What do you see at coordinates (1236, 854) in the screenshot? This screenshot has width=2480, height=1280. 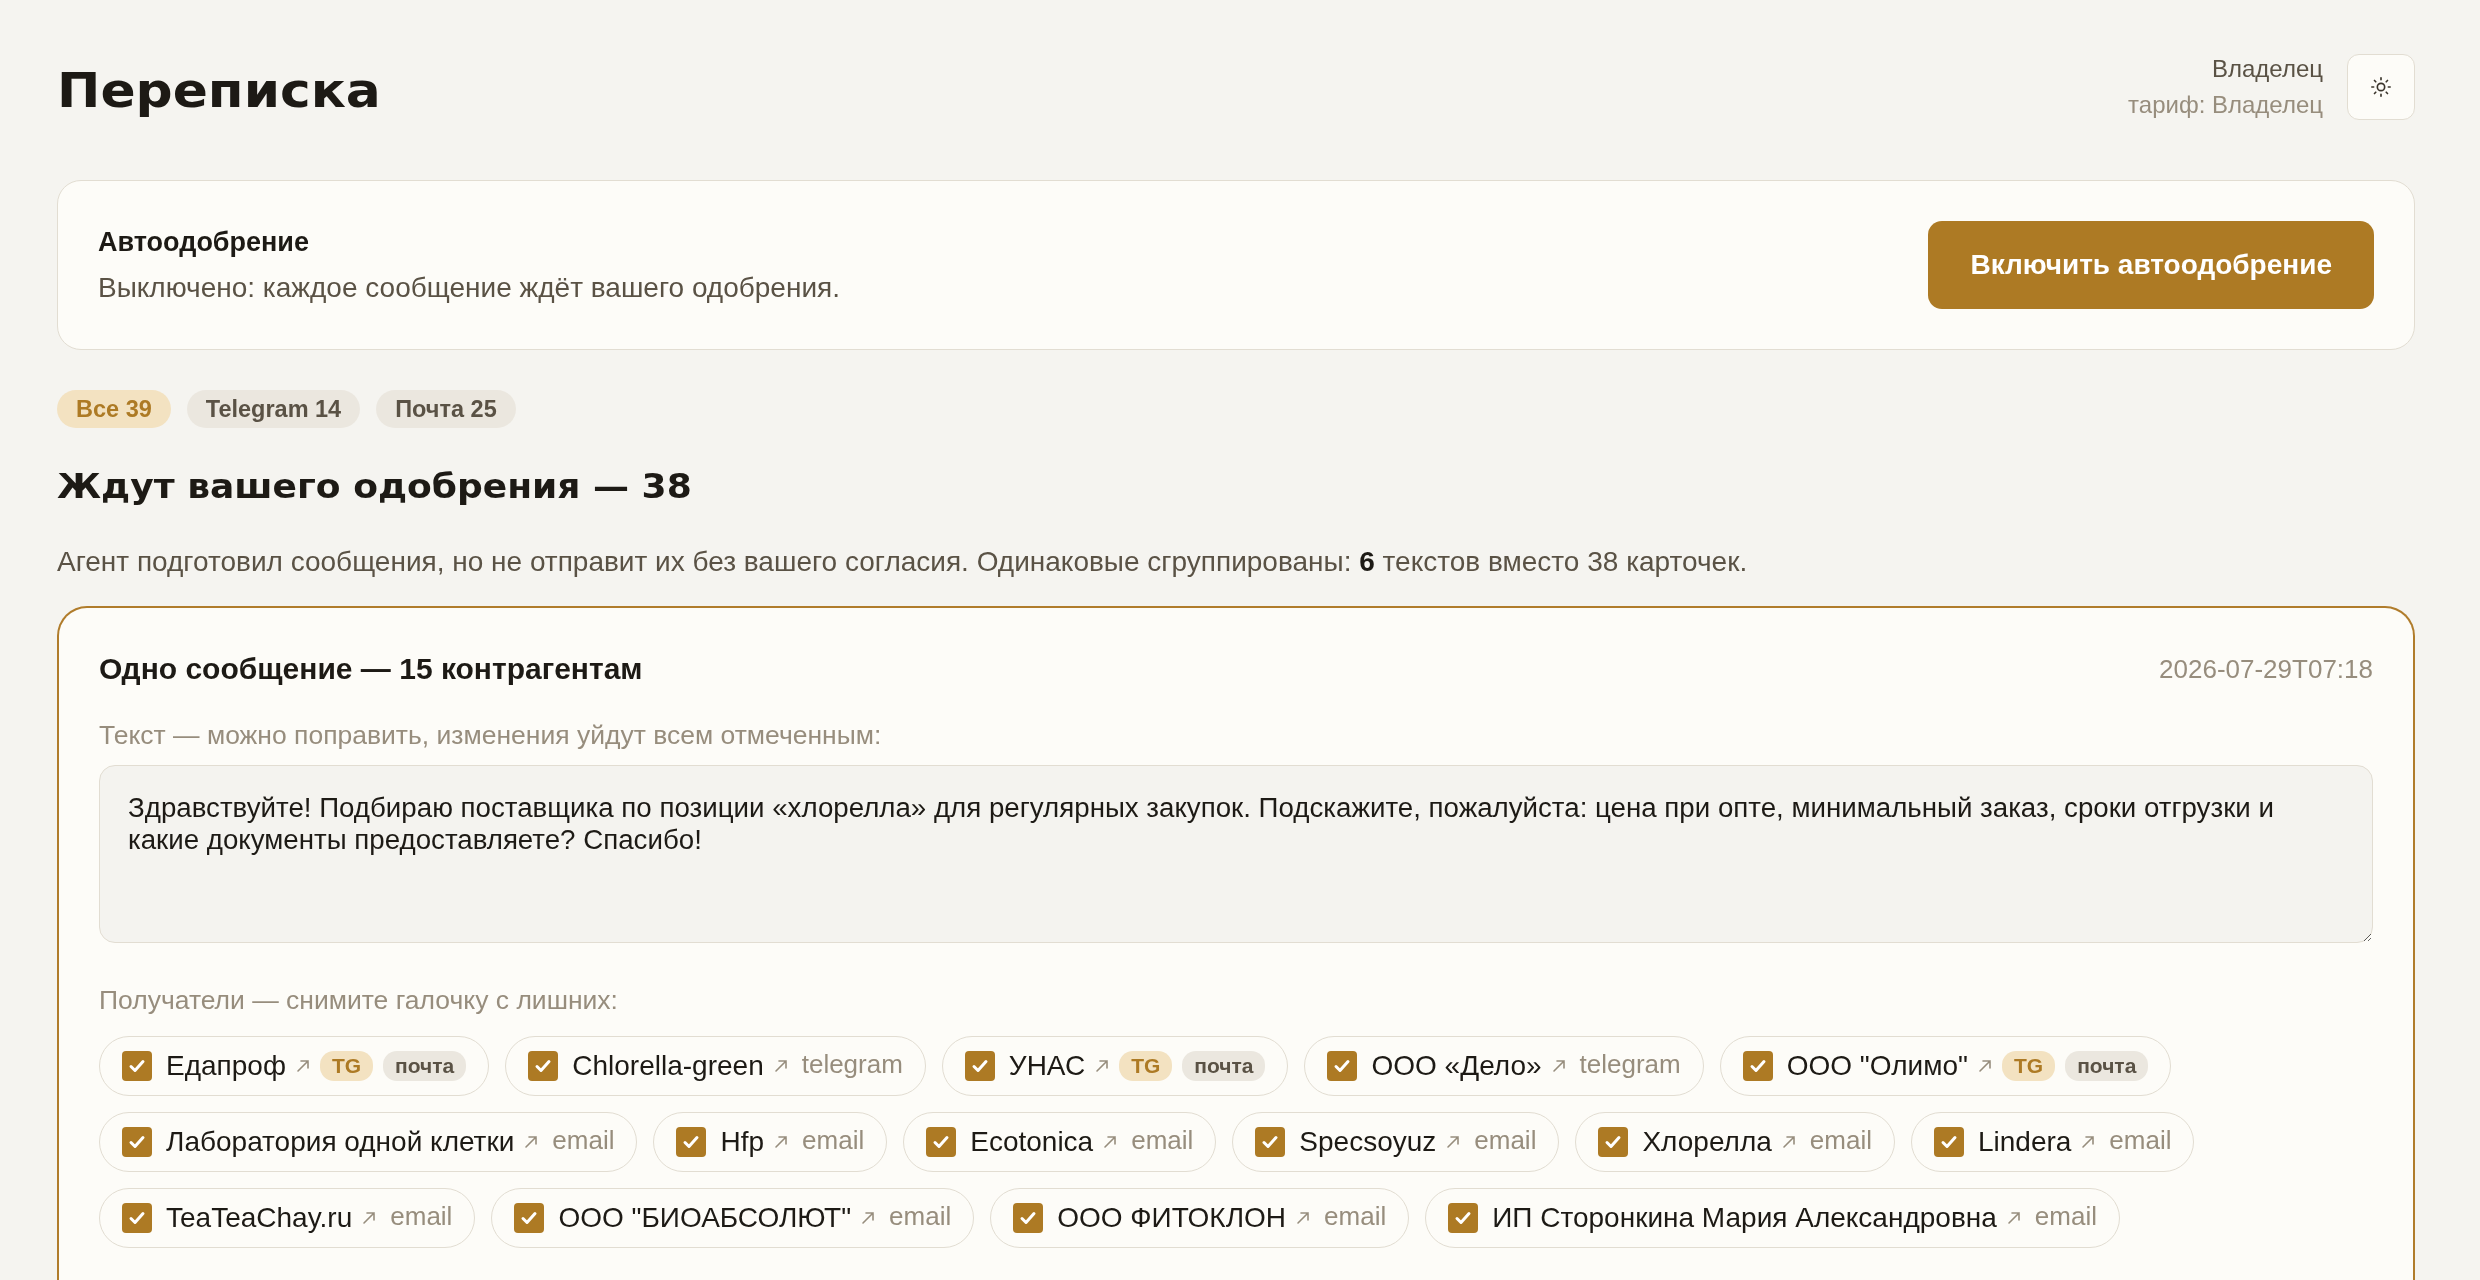 I see `message-text-field: Здравствуйте! Подбираю поставщика по позиции «хлорелла» для регулярных закупок. Подскажите, пожалуйста: цена при опте, минимальный заказ, сроки отгрузки и какие документы предоставляете? Спасибо!` at bounding box center [1236, 854].